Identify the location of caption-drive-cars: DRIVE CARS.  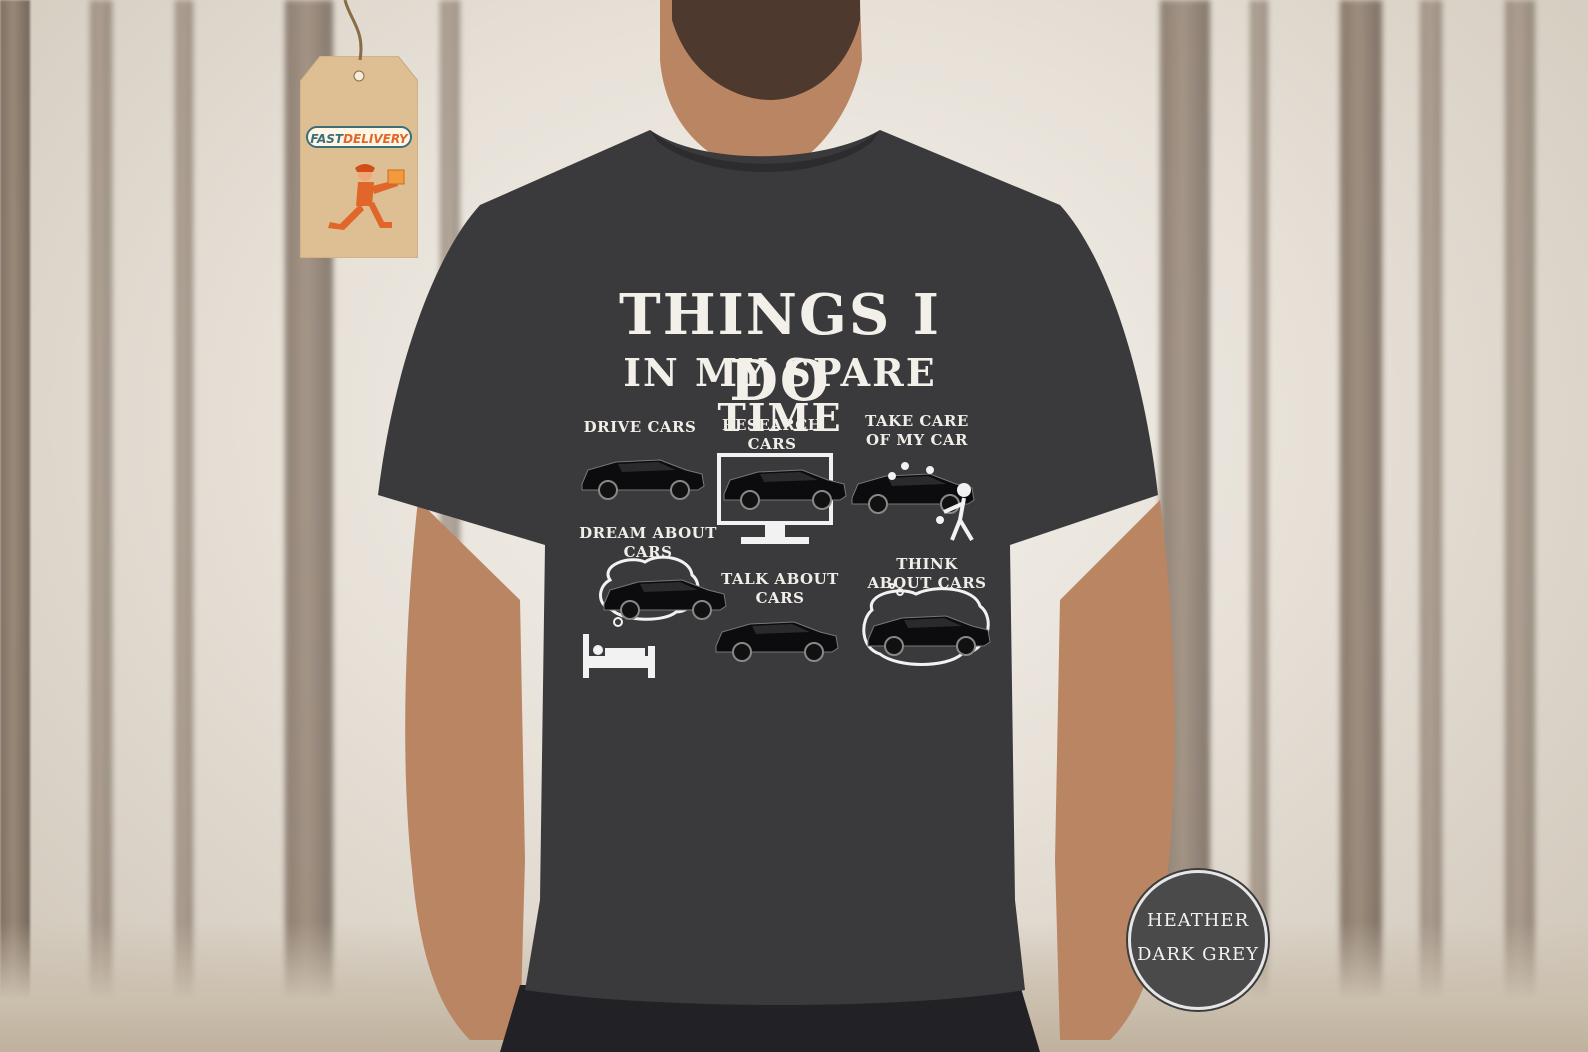
(640, 427).